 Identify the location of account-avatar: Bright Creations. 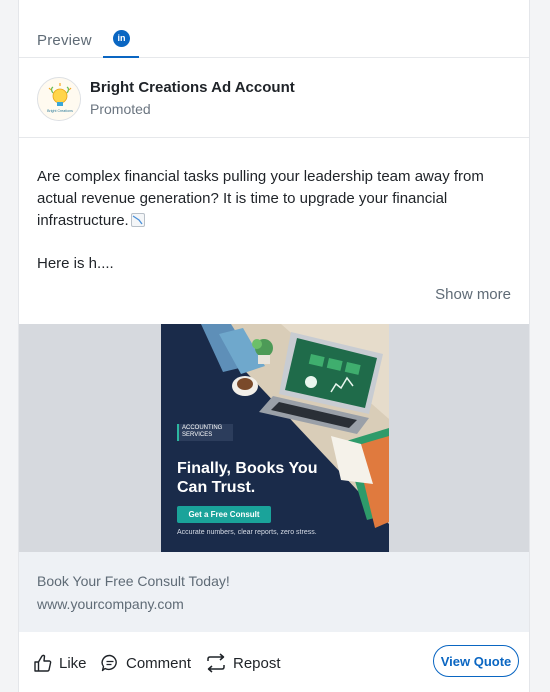
(59, 99).